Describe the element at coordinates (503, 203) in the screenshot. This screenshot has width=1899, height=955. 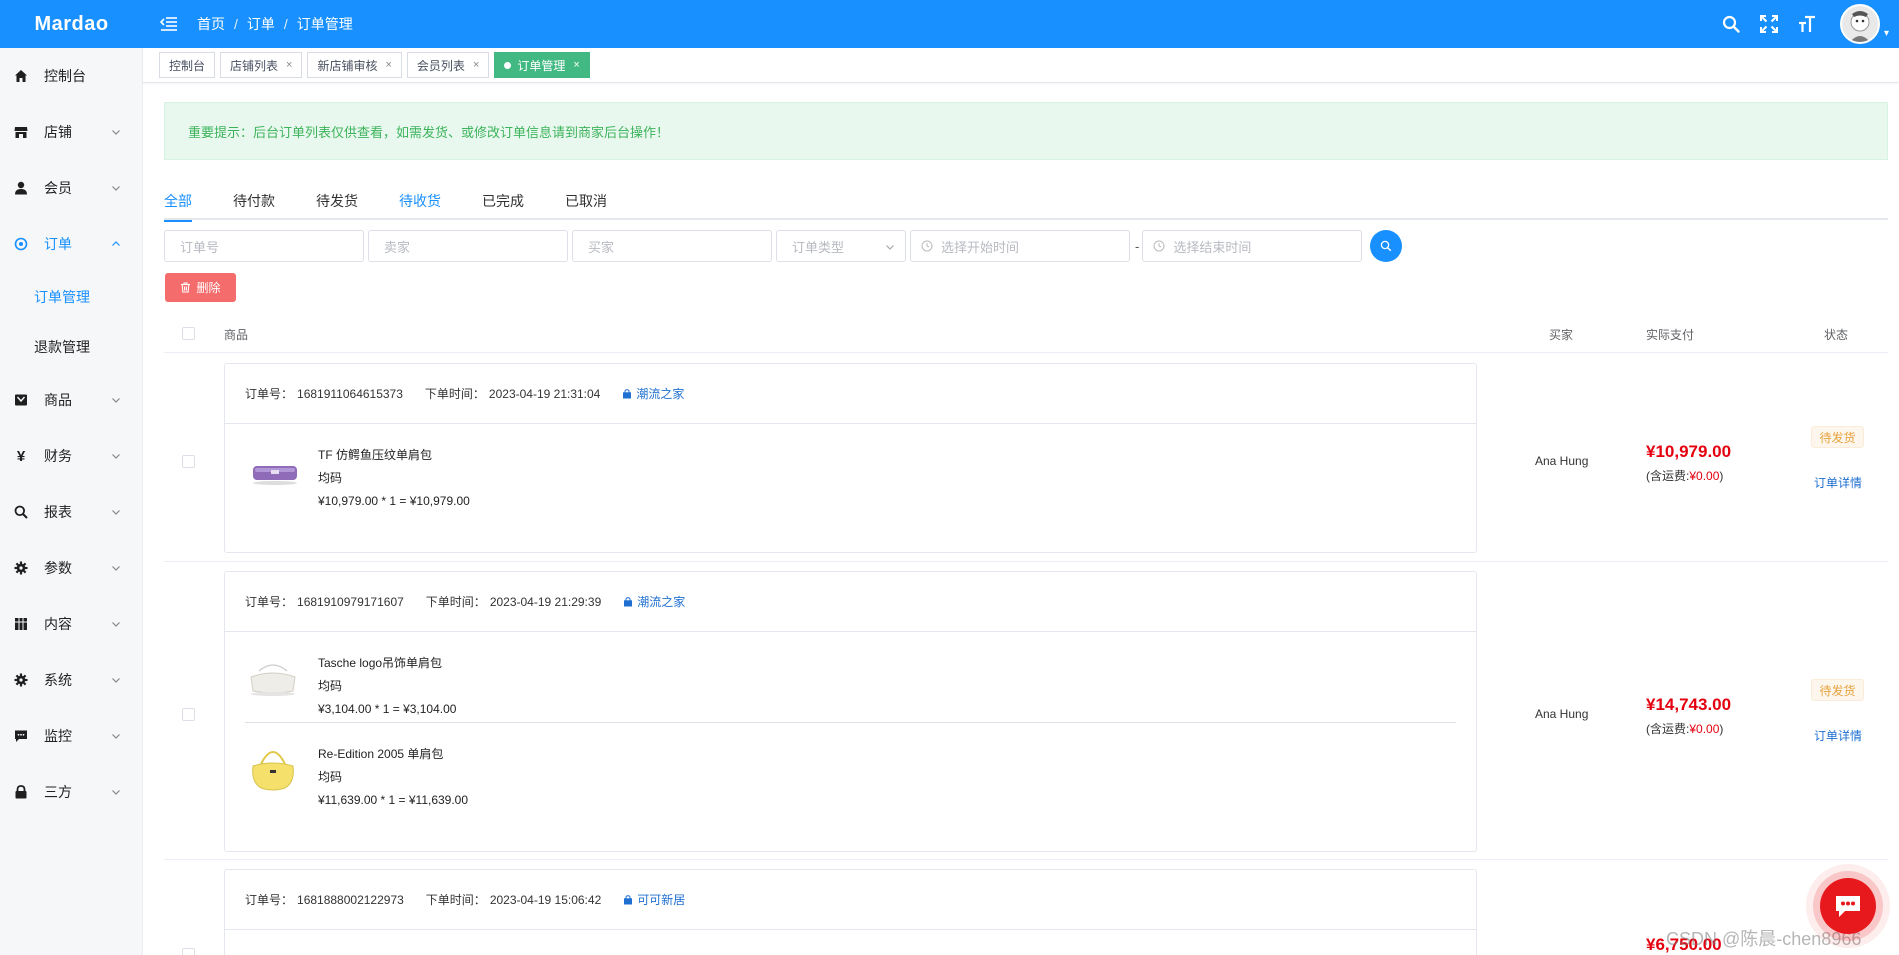
I see `tab-completed: 已完成` at that location.